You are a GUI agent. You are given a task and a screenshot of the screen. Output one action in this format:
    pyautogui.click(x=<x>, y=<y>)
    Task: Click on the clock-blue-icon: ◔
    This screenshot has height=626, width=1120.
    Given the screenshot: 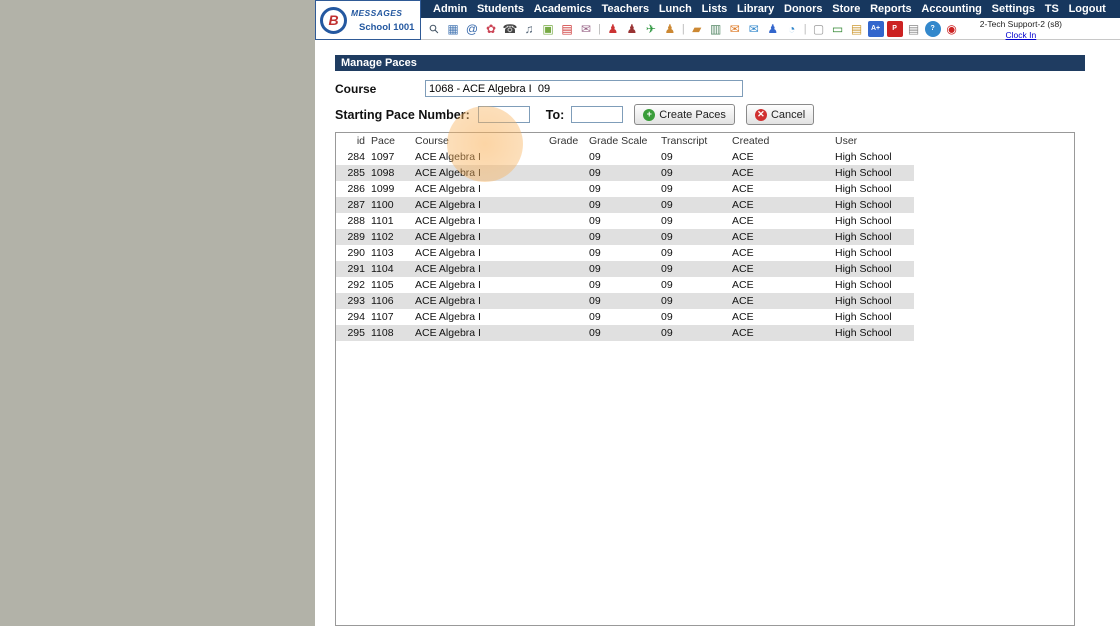 What is the action you would take?
    pyautogui.click(x=792, y=29)
    